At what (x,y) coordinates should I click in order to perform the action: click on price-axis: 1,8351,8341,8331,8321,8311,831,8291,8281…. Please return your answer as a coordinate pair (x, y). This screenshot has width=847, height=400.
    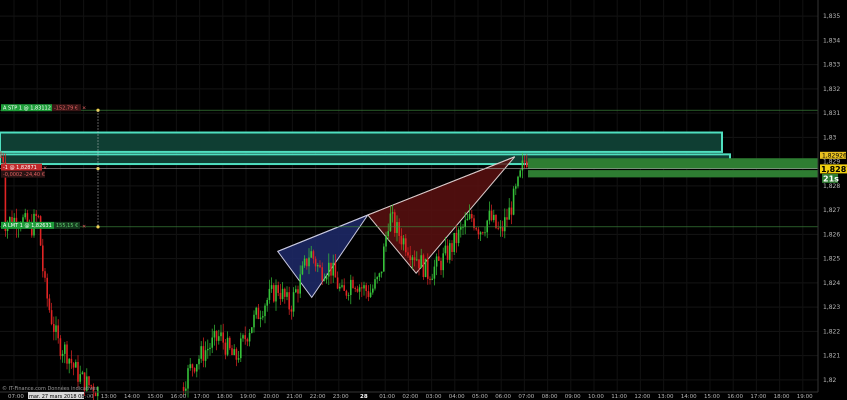
    Looking at the image, I should click on (832, 200).